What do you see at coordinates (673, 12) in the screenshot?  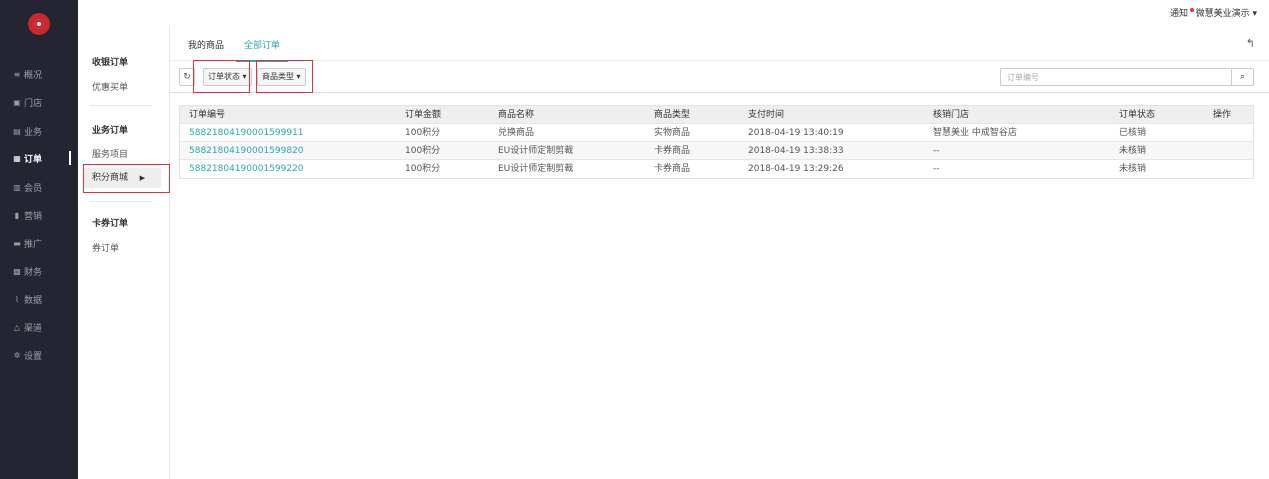 I see `top-bar: 通知 微慧美业演示 ▾` at bounding box center [673, 12].